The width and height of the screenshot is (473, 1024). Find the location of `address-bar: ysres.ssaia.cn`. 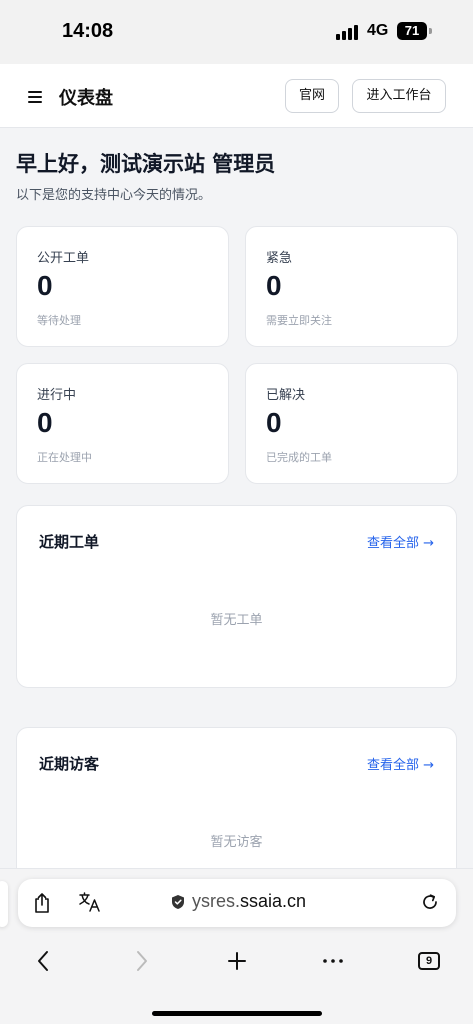

address-bar: ysres.ssaia.cn is located at coordinates (237, 903).